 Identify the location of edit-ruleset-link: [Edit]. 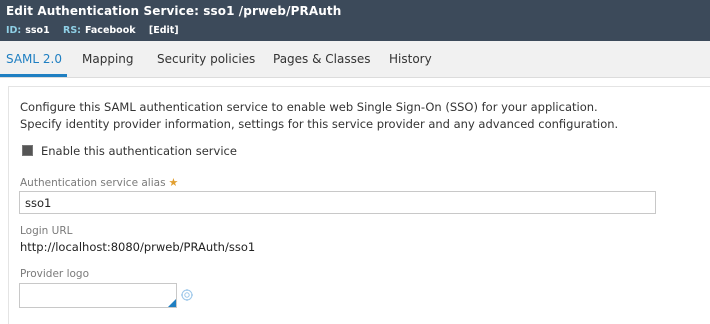
(164, 30).